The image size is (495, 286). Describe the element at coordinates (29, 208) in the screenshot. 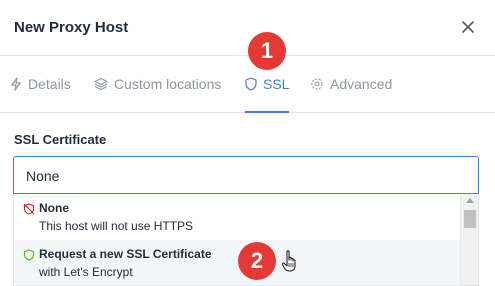

I see `shield-off-icon` at that location.